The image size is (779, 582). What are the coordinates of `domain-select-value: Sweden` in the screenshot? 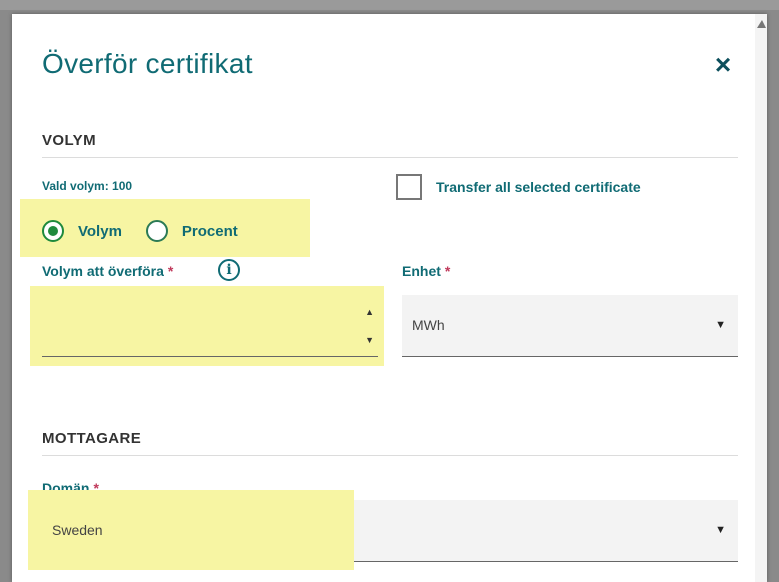 It's located at (77, 530).